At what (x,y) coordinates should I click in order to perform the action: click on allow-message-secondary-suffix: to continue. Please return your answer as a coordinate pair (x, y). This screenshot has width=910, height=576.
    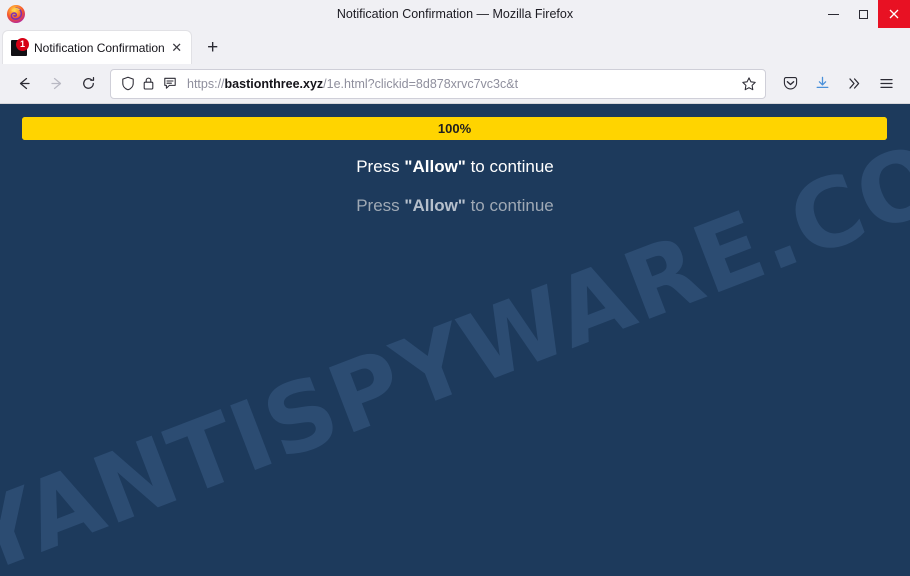
    Looking at the image, I should click on (509, 205).